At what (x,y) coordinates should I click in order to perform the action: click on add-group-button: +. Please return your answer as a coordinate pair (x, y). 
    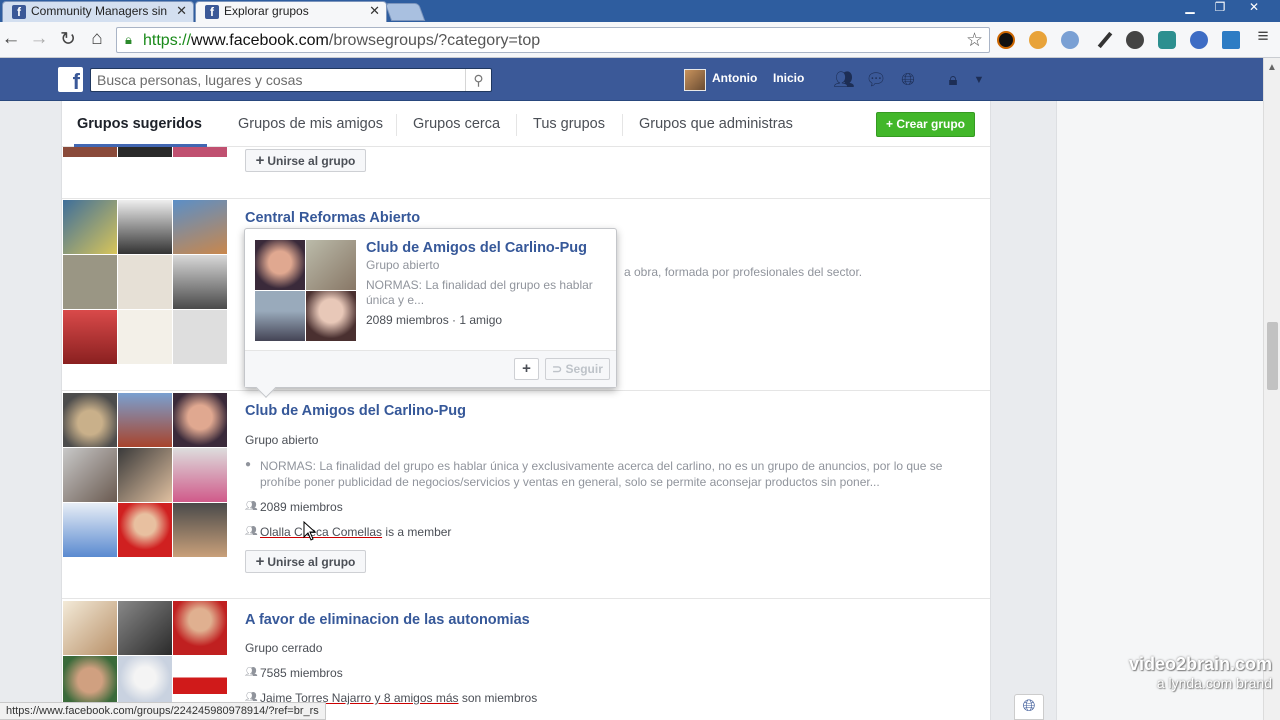
    Looking at the image, I should click on (526, 369).